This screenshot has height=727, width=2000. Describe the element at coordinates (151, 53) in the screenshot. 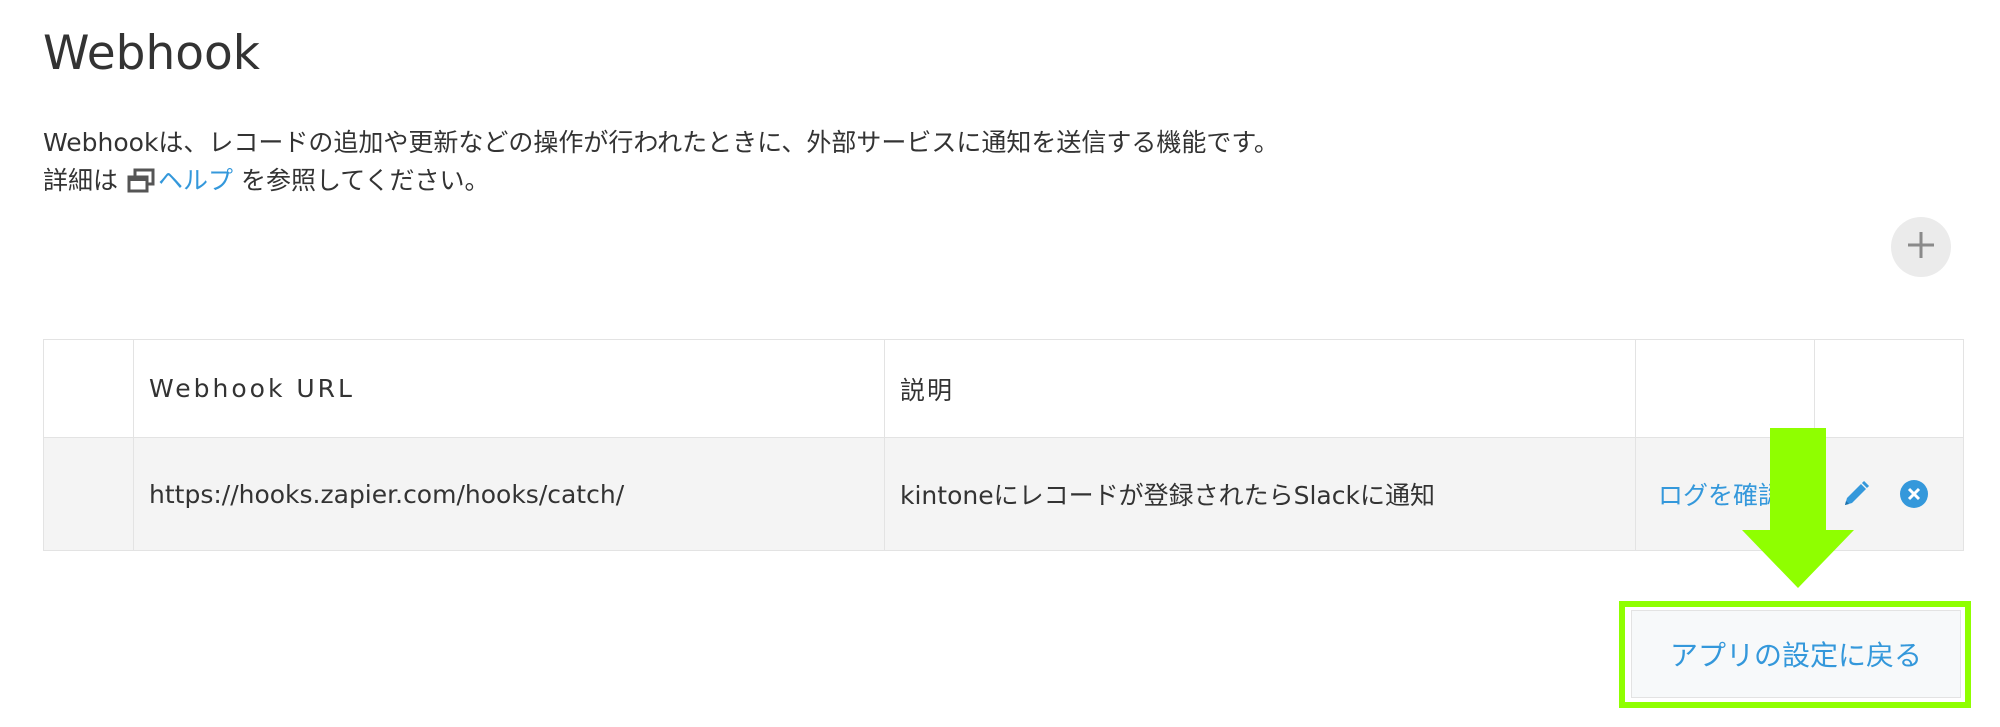

I see `page-title: Webhook` at that location.